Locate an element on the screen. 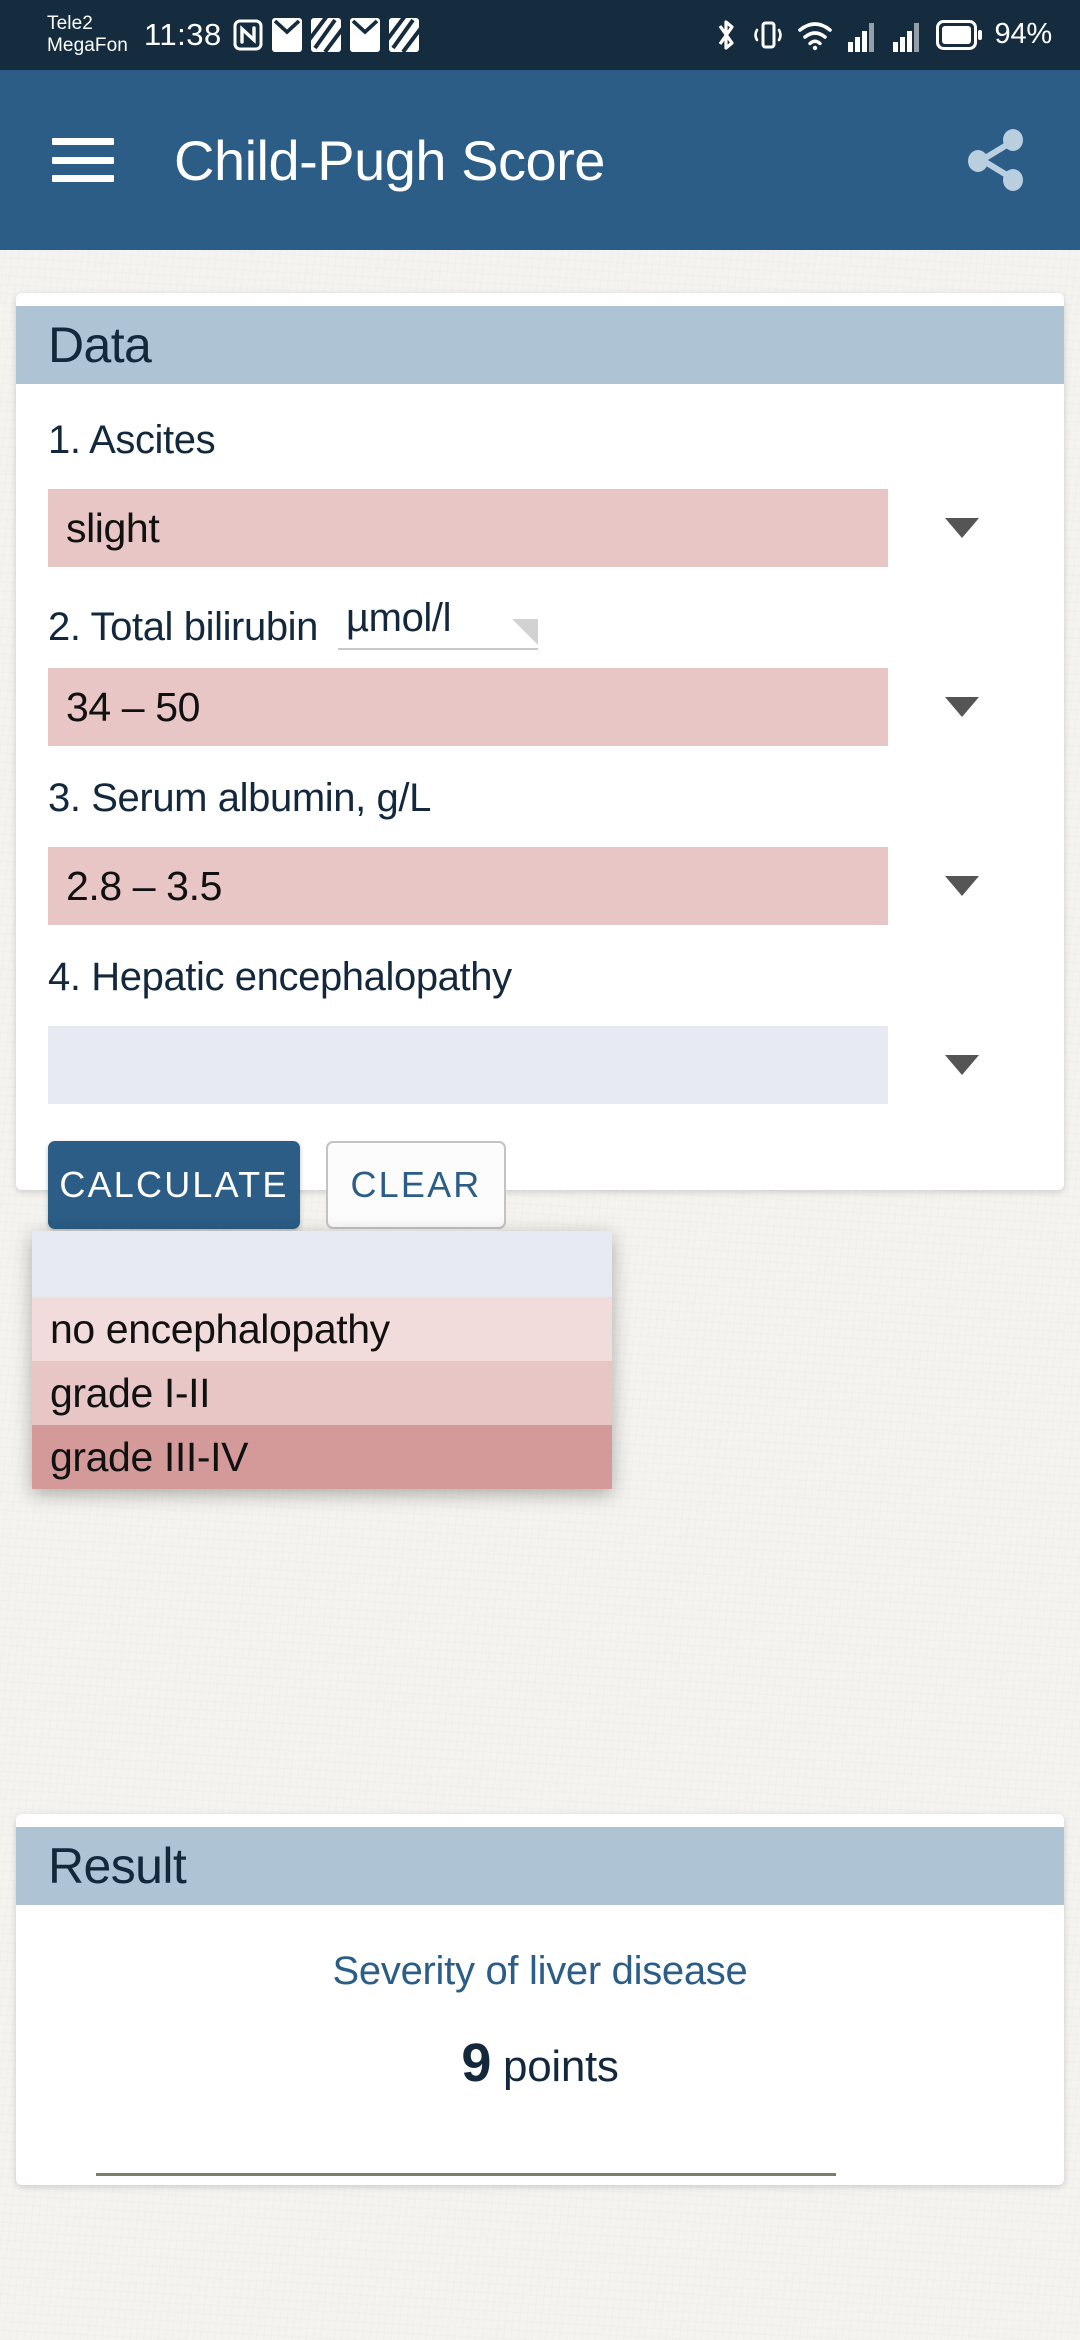 This screenshot has height=2340, width=1080. result-caption: Severity of liver disease is located at coordinates (540, 1971).